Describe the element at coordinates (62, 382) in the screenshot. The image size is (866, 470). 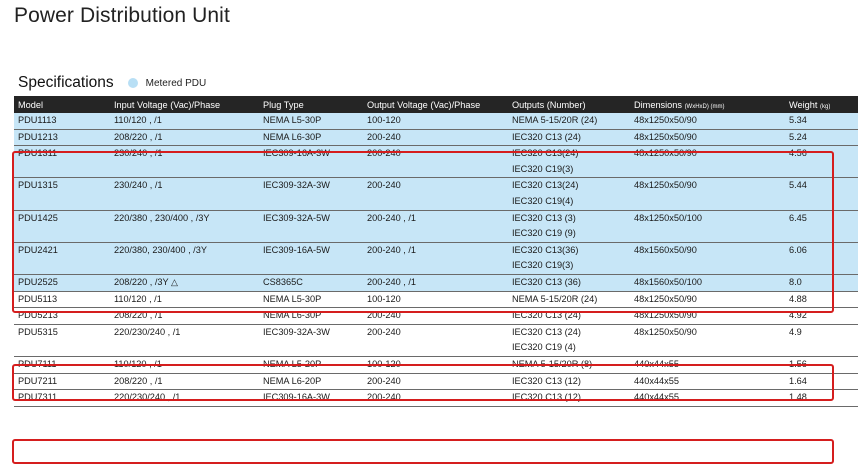
I see `cell-model: PDU7211` at that location.